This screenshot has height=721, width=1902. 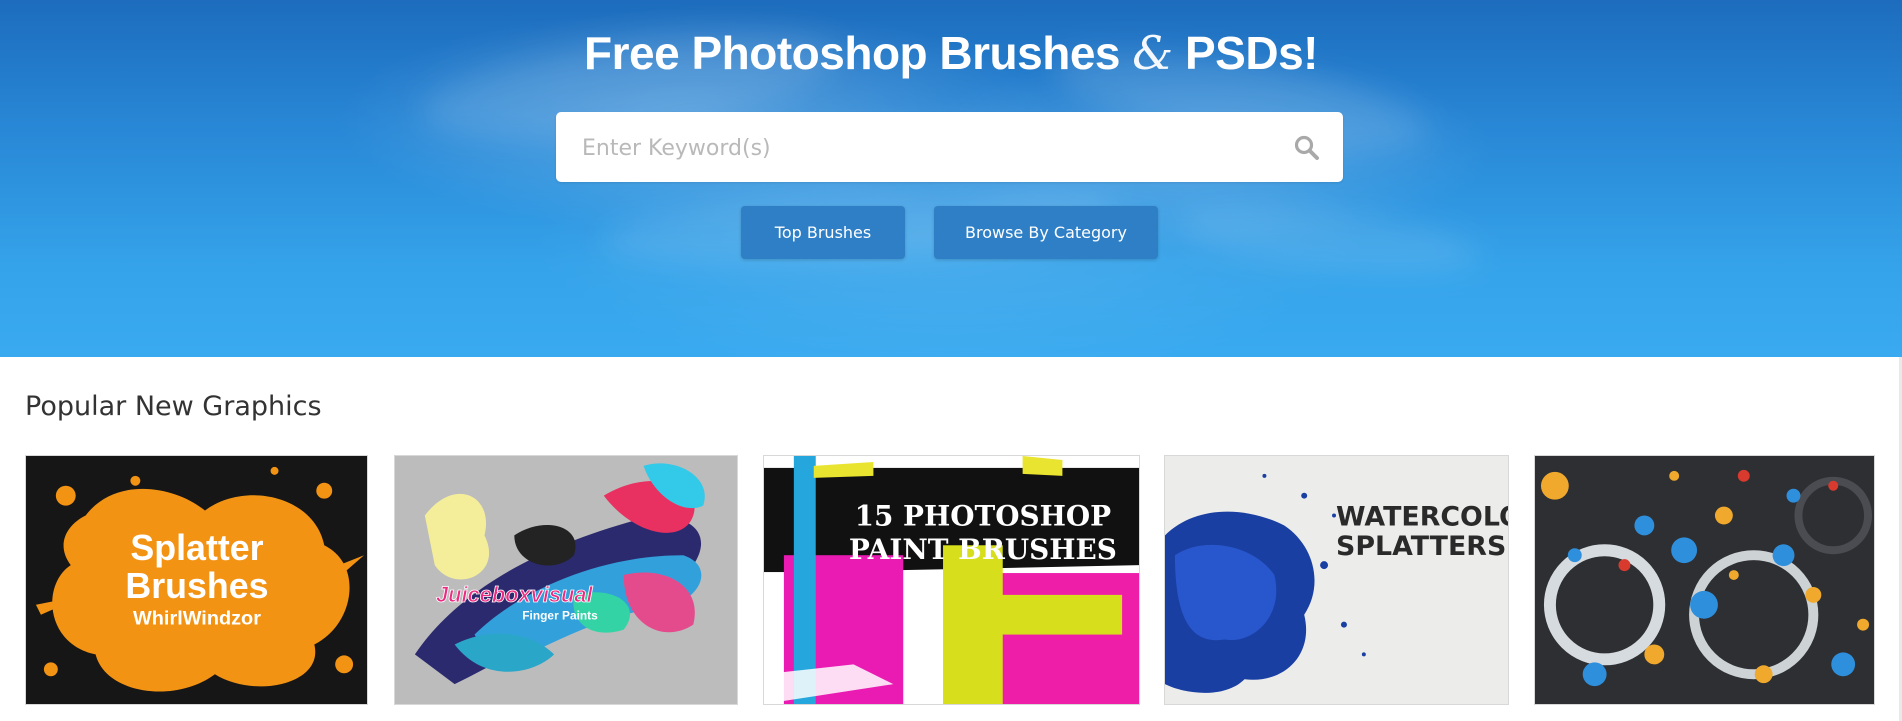 I want to click on finger-paints-line1: Juiceboxvisual, so click(x=515, y=594).